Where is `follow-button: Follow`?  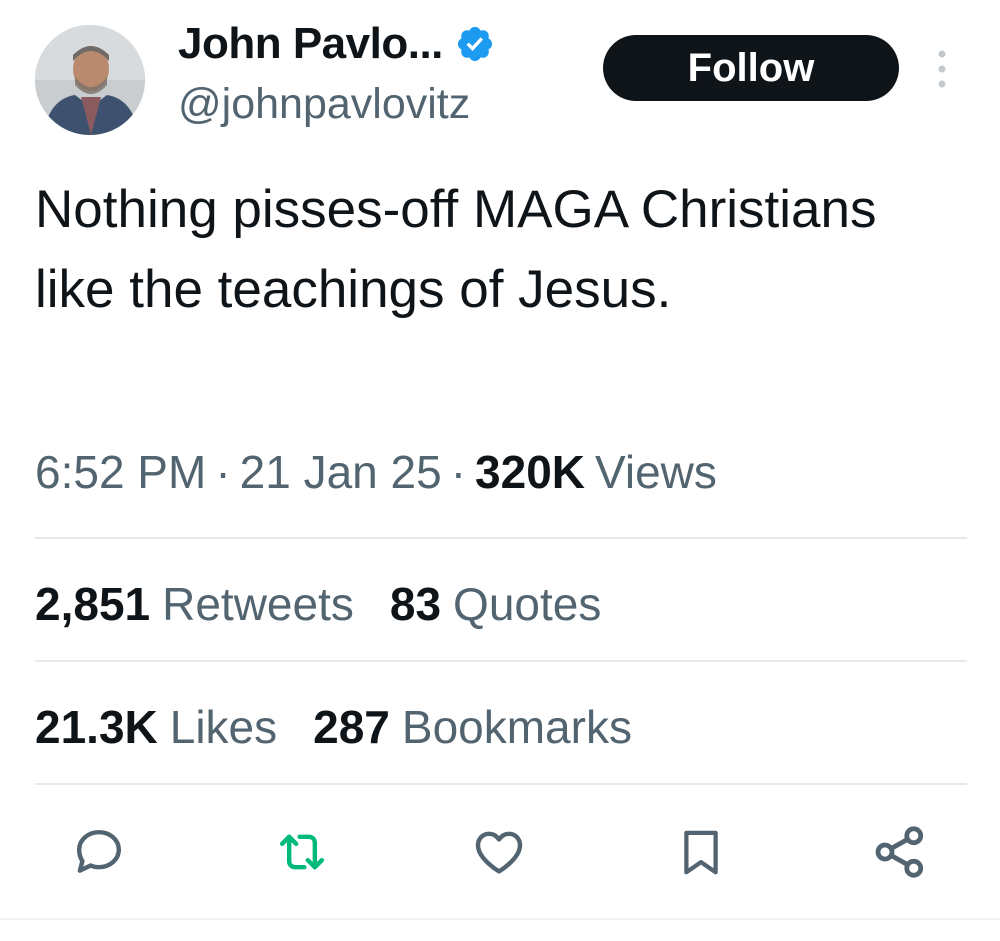
follow-button: Follow is located at coordinates (751, 68).